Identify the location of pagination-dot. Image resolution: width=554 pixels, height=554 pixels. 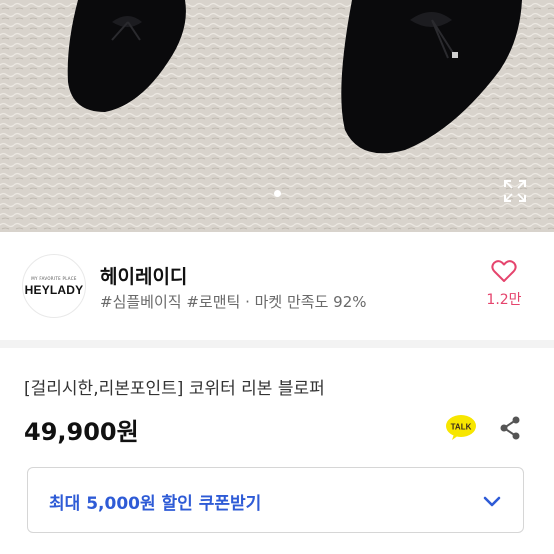
(277, 193).